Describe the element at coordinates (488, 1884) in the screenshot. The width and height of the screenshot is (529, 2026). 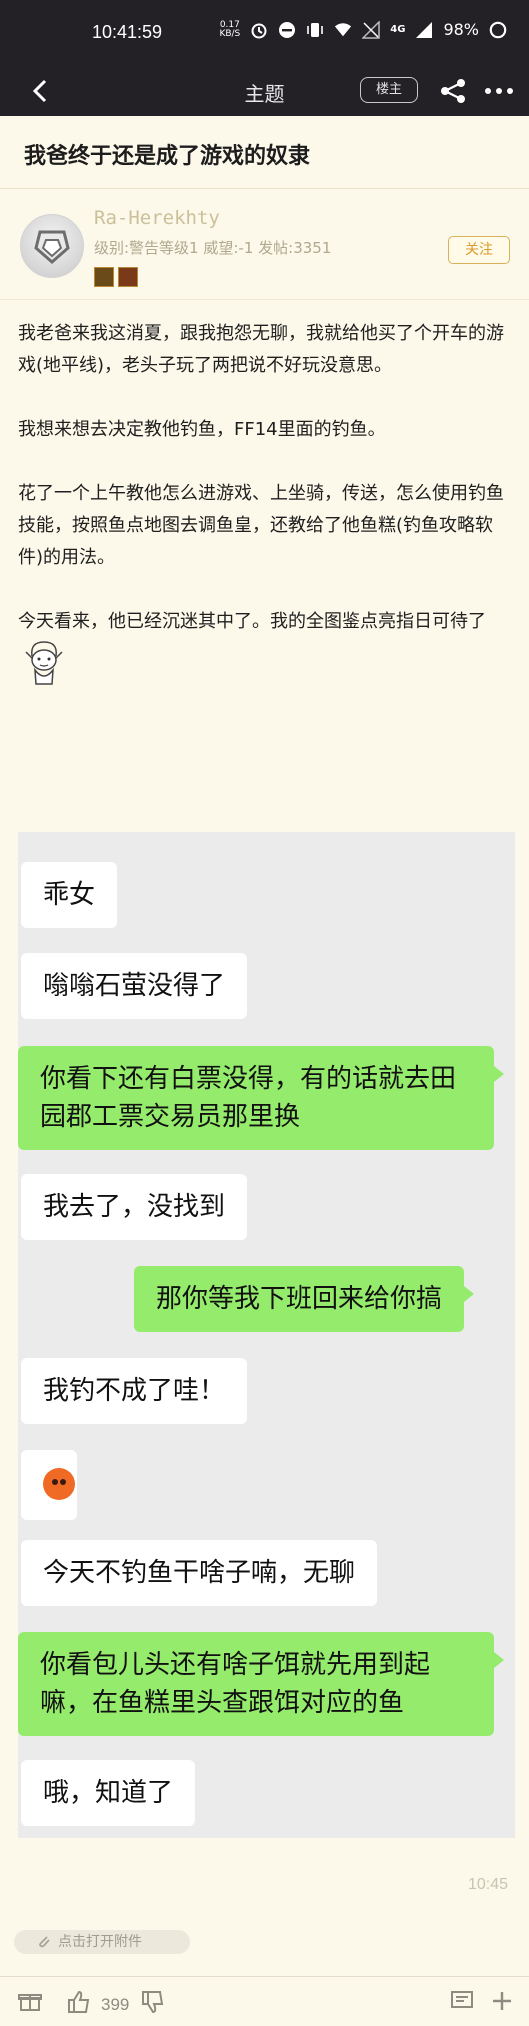
I see `post-timestamp: 10:45` at that location.